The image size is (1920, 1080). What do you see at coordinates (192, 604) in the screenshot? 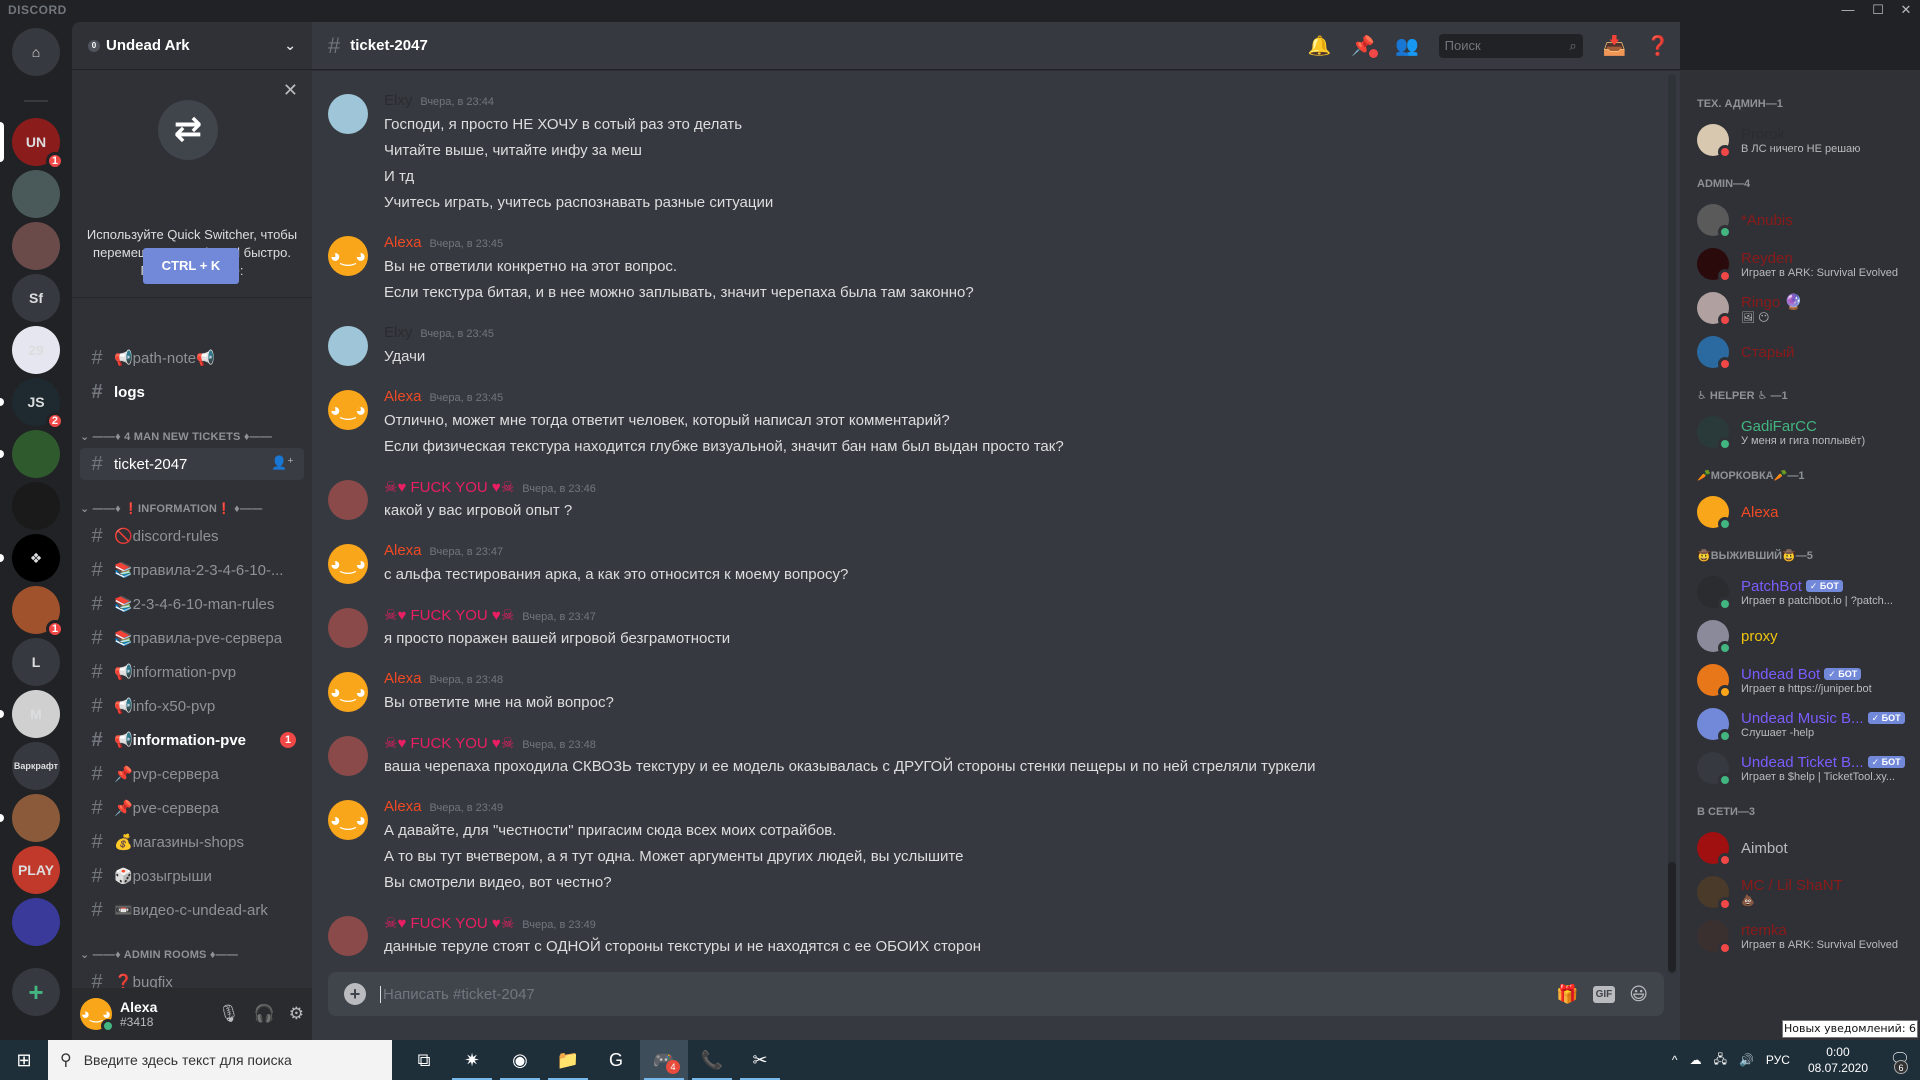
I see `channel-item: # 📚2-3-4-6-10-man-rules` at bounding box center [192, 604].